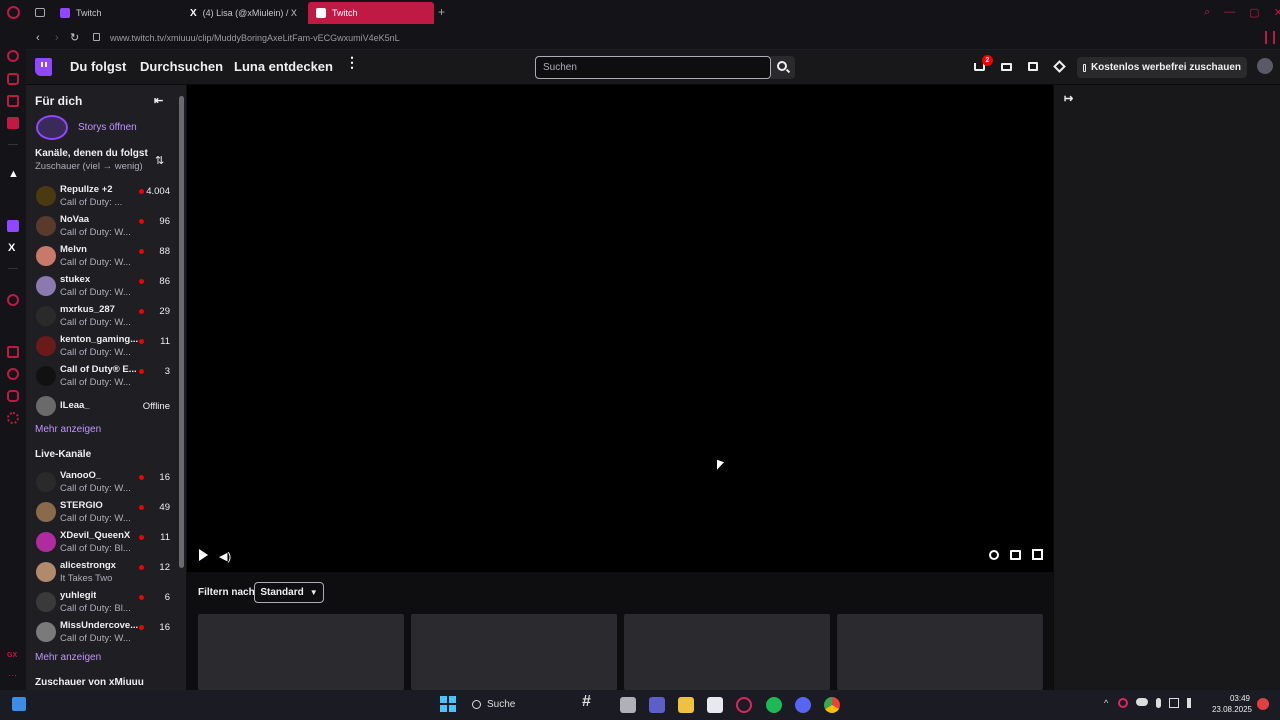 The image size is (1280, 720). Describe the element at coordinates (105, 317) in the screenshot. I see `sidebar-channel-item: mxrkus_287 Call of Duty: W... 29` at that location.